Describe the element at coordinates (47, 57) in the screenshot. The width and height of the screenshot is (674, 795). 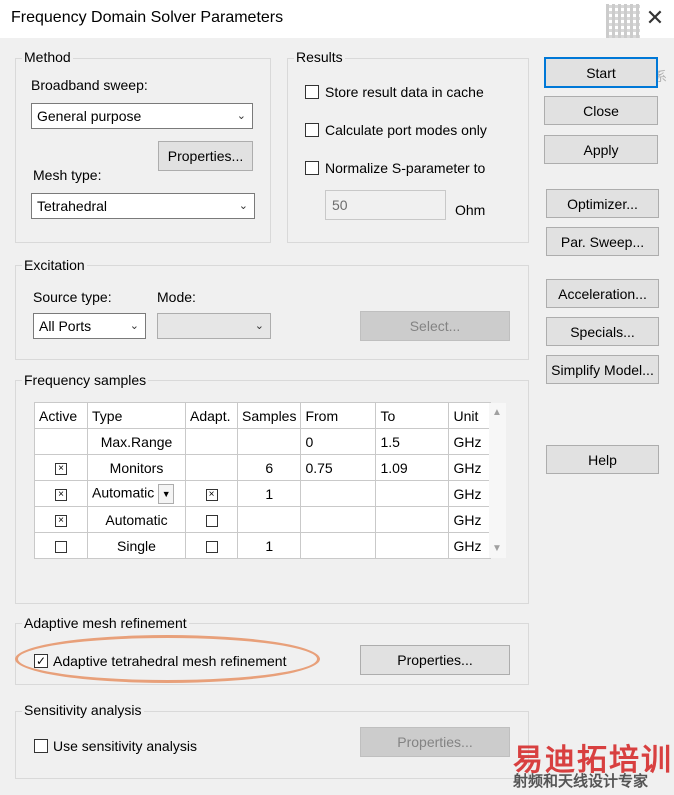
I see `method-group-label: Method` at that location.